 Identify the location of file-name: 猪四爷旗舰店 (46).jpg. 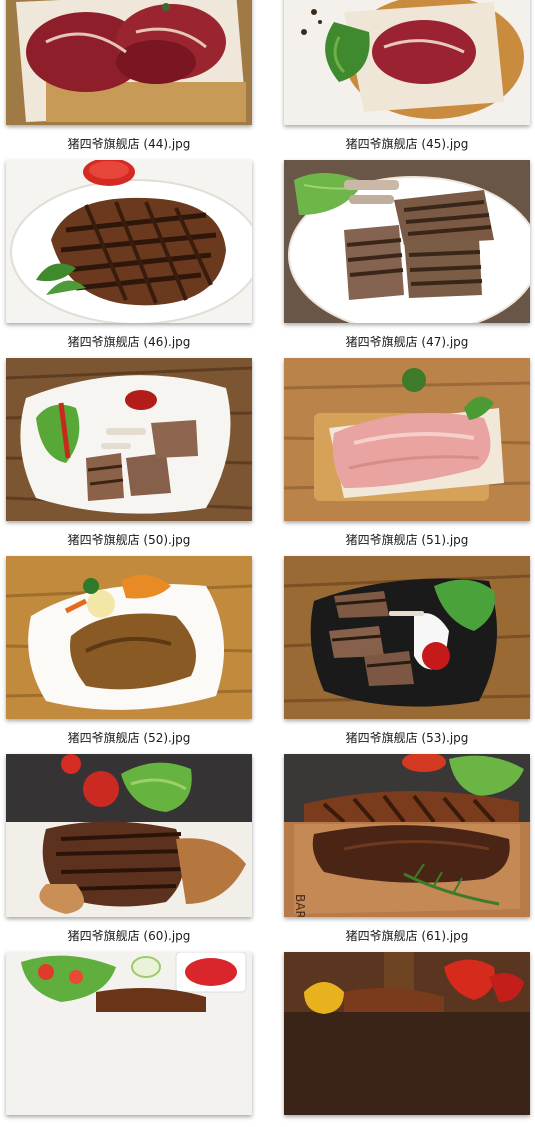
(129, 342).